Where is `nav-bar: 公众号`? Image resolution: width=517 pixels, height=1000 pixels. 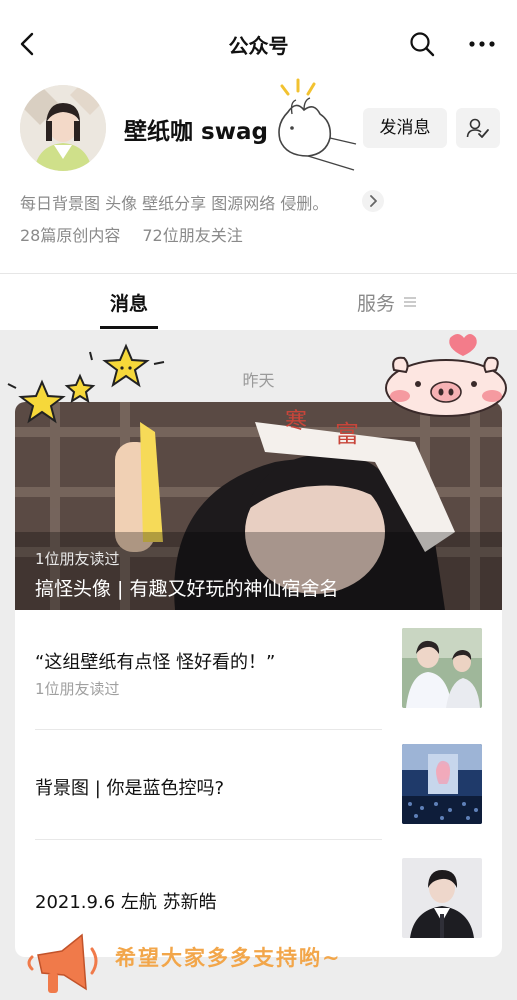
nav-bar: 公众号 is located at coordinates (258, 44).